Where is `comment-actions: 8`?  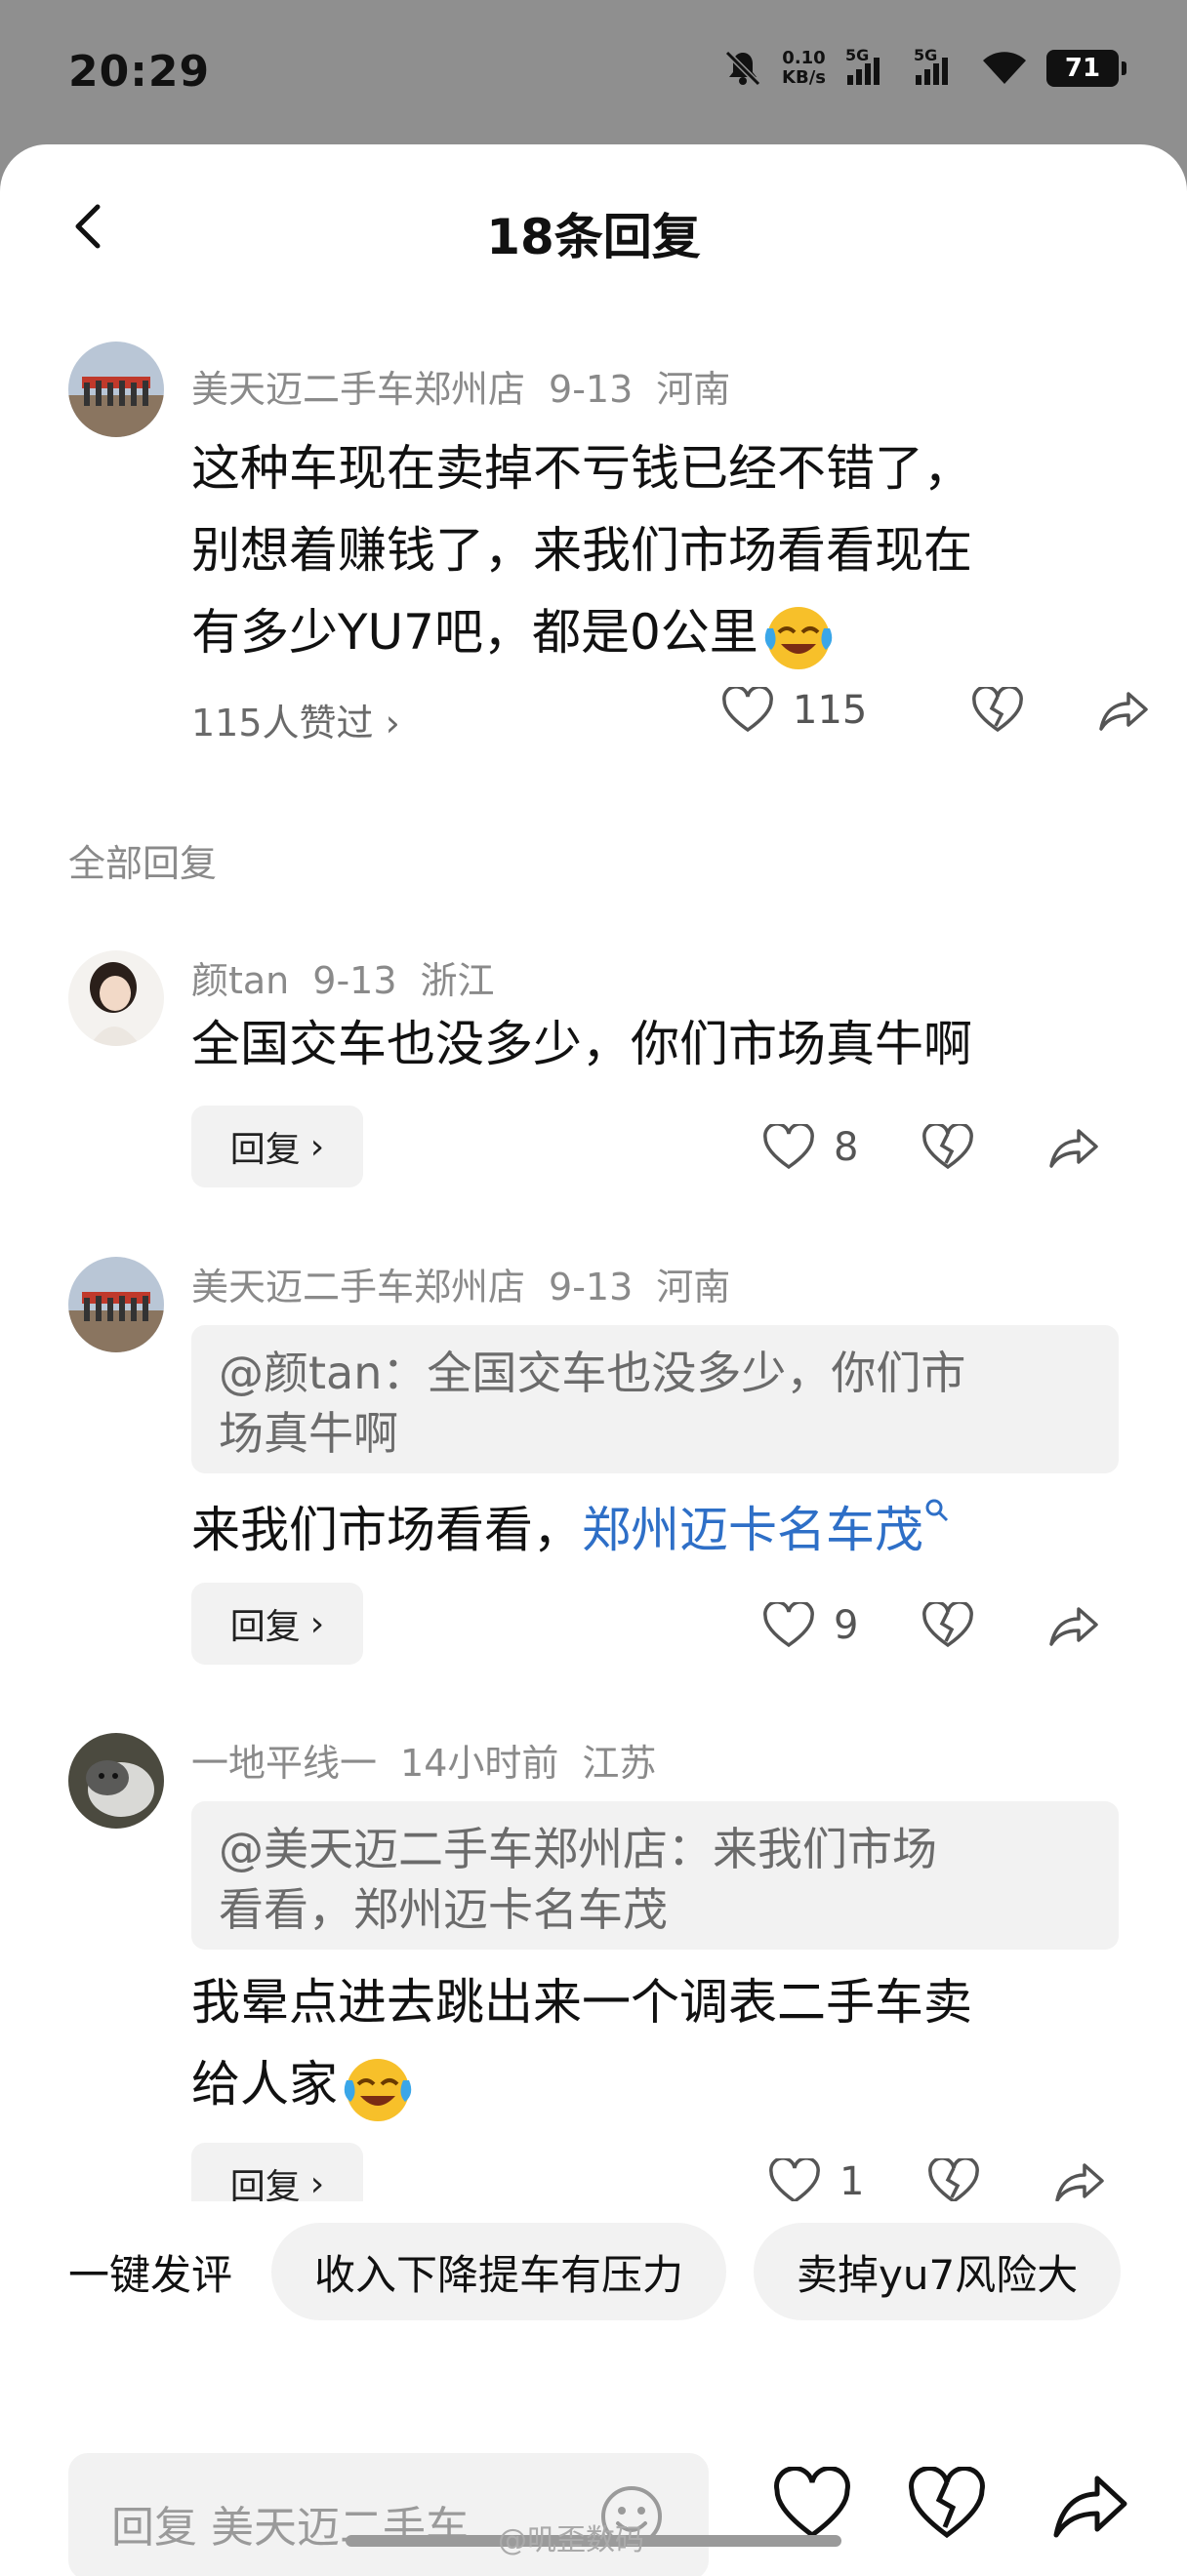 comment-actions: 8 is located at coordinates (931, 1147).